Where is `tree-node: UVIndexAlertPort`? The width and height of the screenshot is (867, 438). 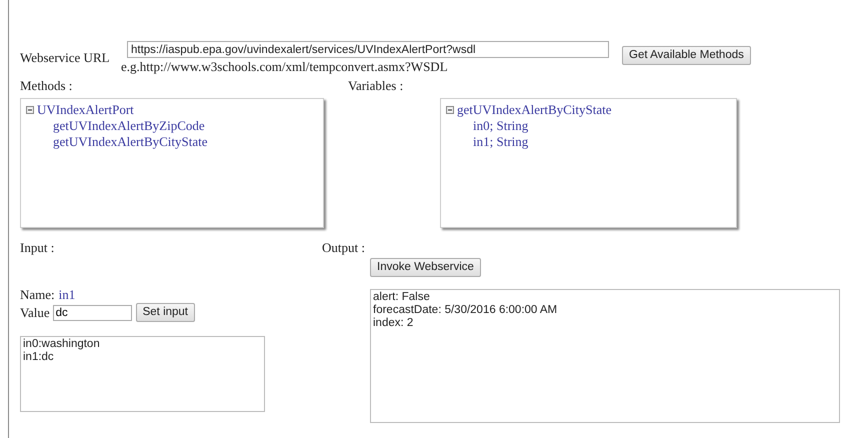 tree-node: UVIndexAlertPort is located at coordinates (85, 110).